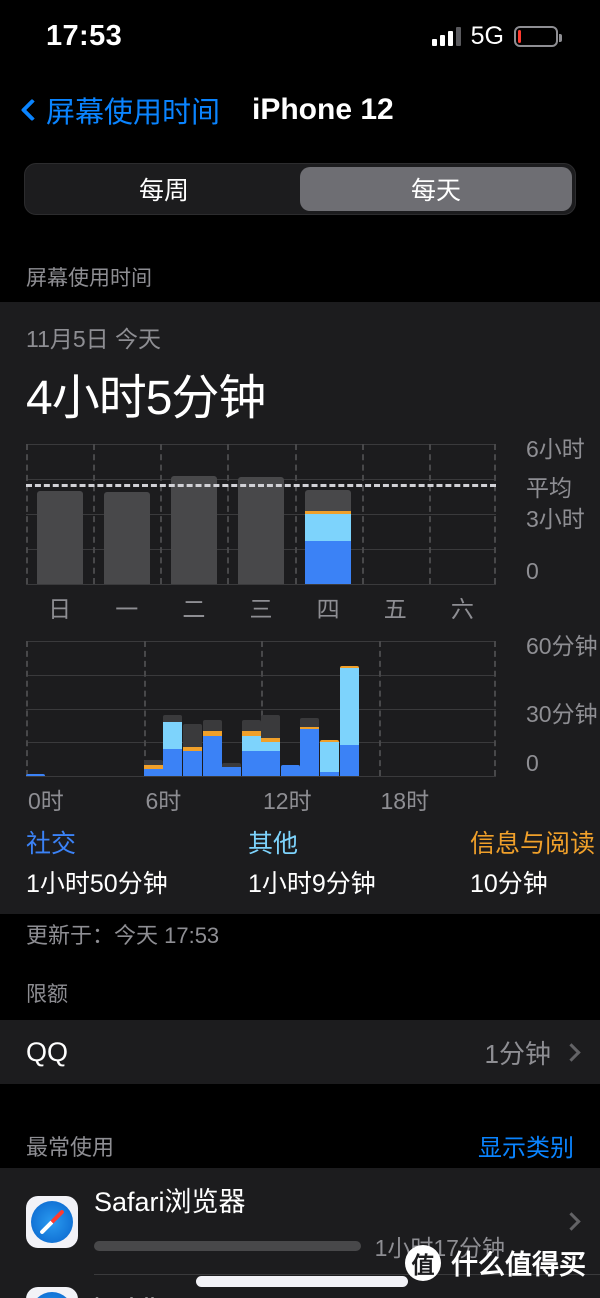  Describe the element at coordinates (526, 1145) in the screenshot. I see `show-categories-button: 显示类别` at that location.